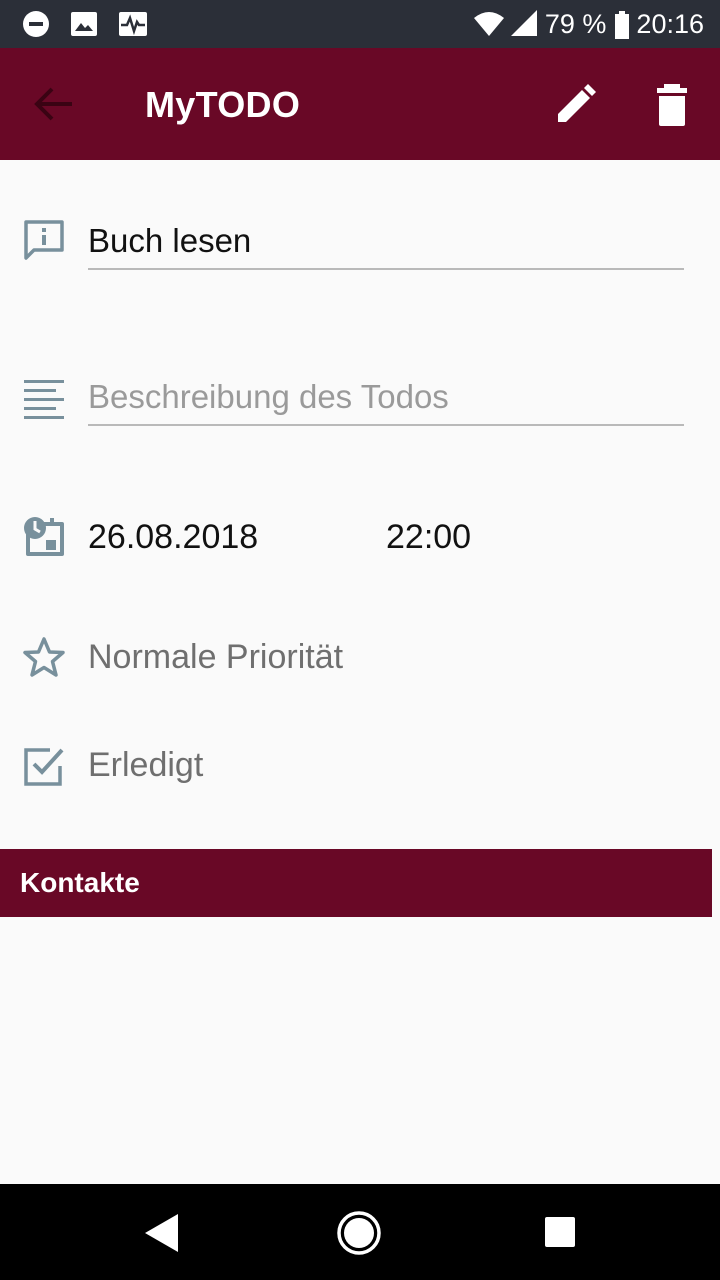  I want to click on pencil-icon, so click(577, 103).